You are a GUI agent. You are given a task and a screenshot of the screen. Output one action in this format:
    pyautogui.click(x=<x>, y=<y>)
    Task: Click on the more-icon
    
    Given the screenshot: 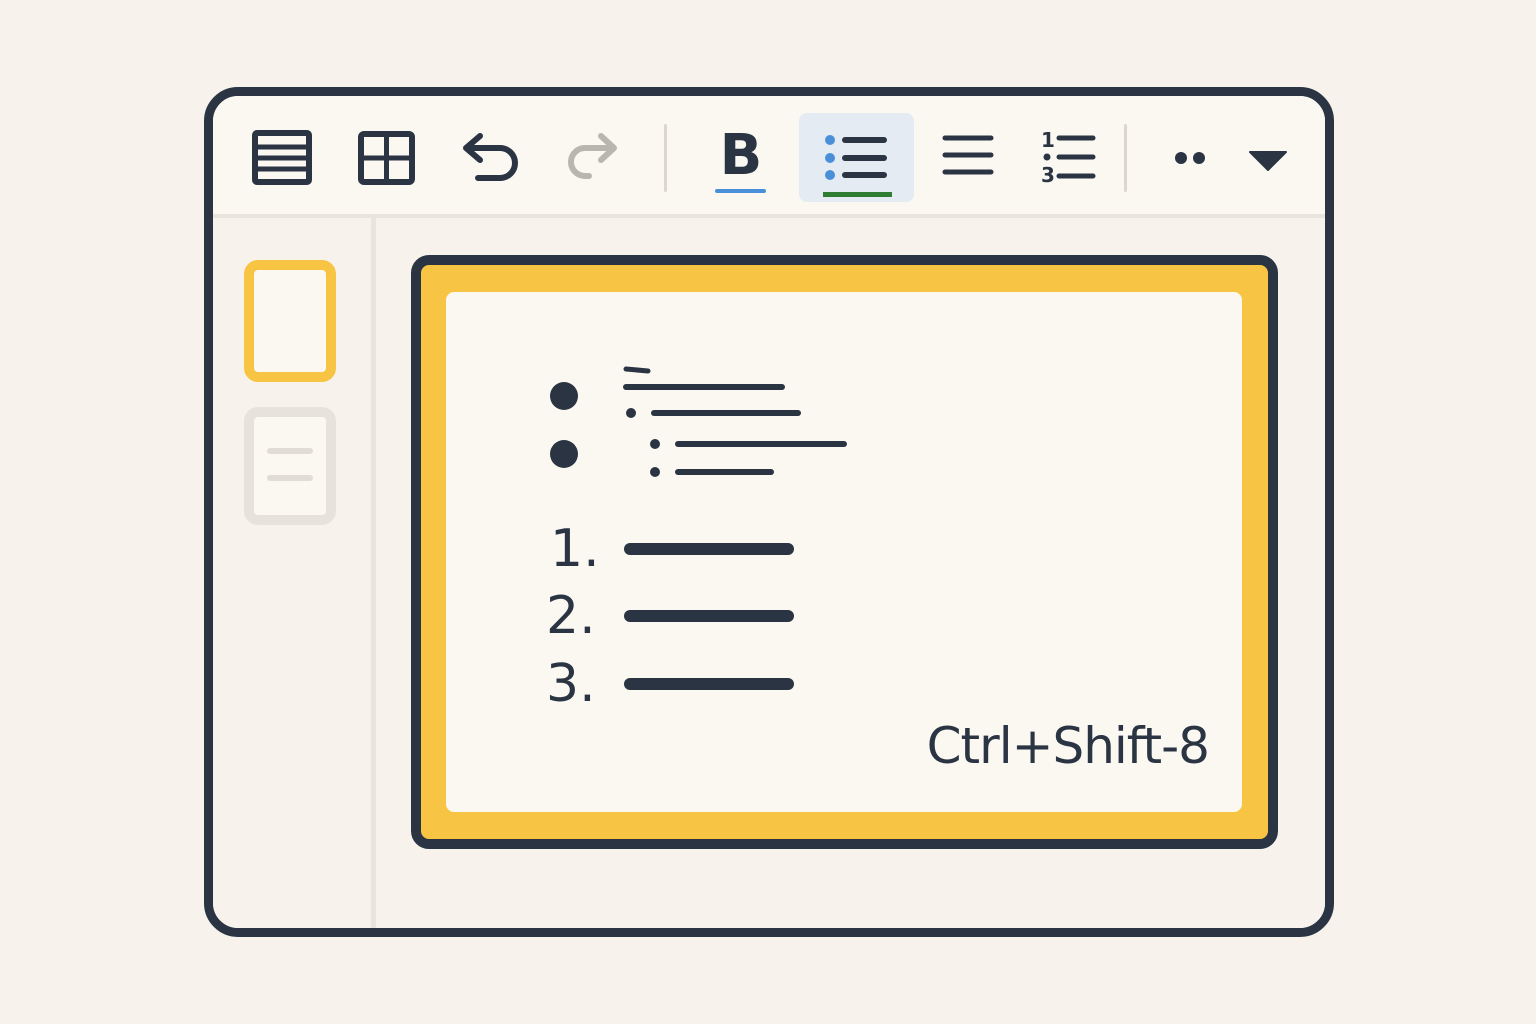 What is the action you would take?
    pyautogui.click(x=1190, y=158)
    